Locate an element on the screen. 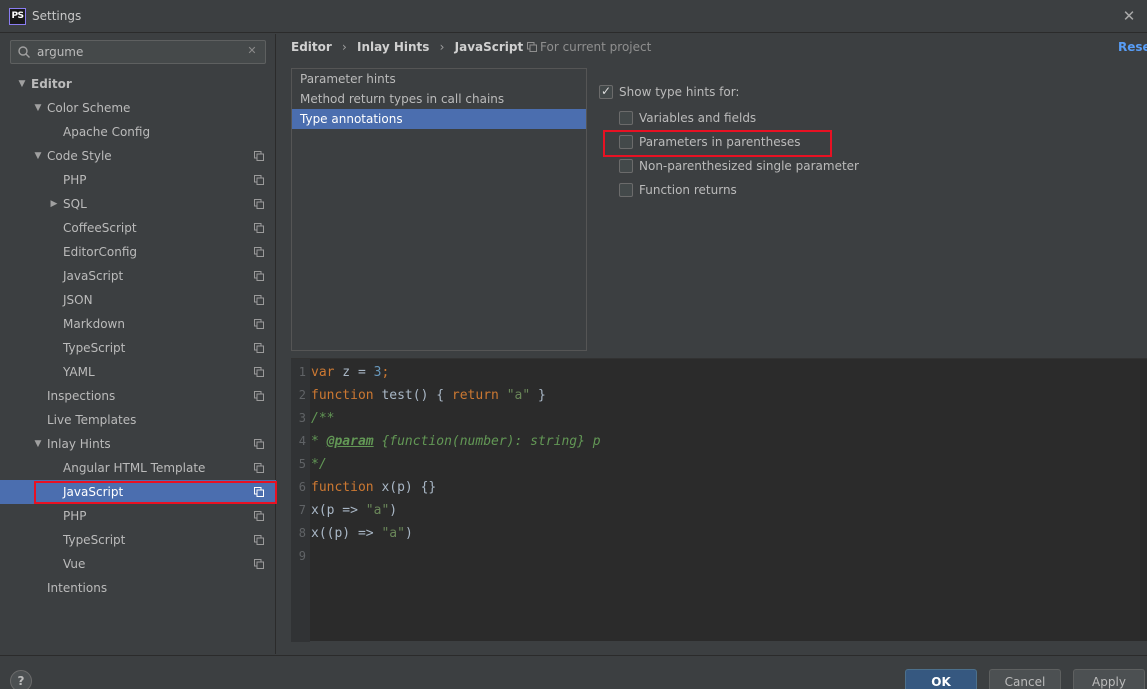 Image resolution: width=1147 pixels, height=689 pixels. tree-item-editorconfig: EditorConfig is located at coordinates (138, 252).